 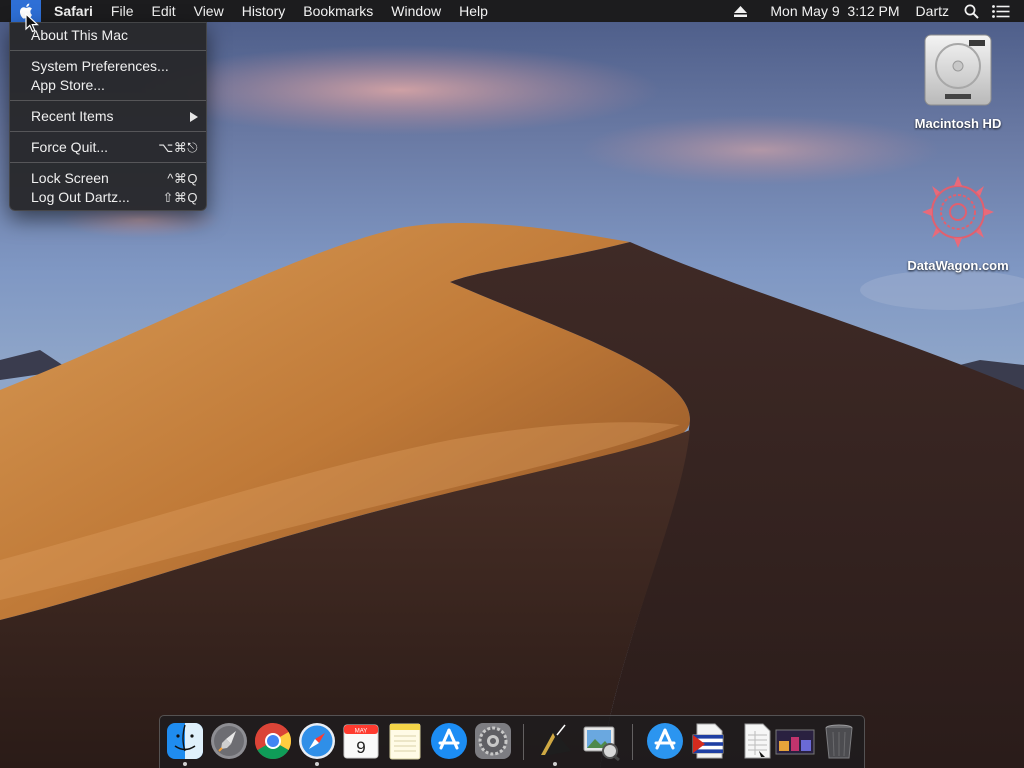 I want to click on app-store-folder-icon, so click(x=665, y=741).